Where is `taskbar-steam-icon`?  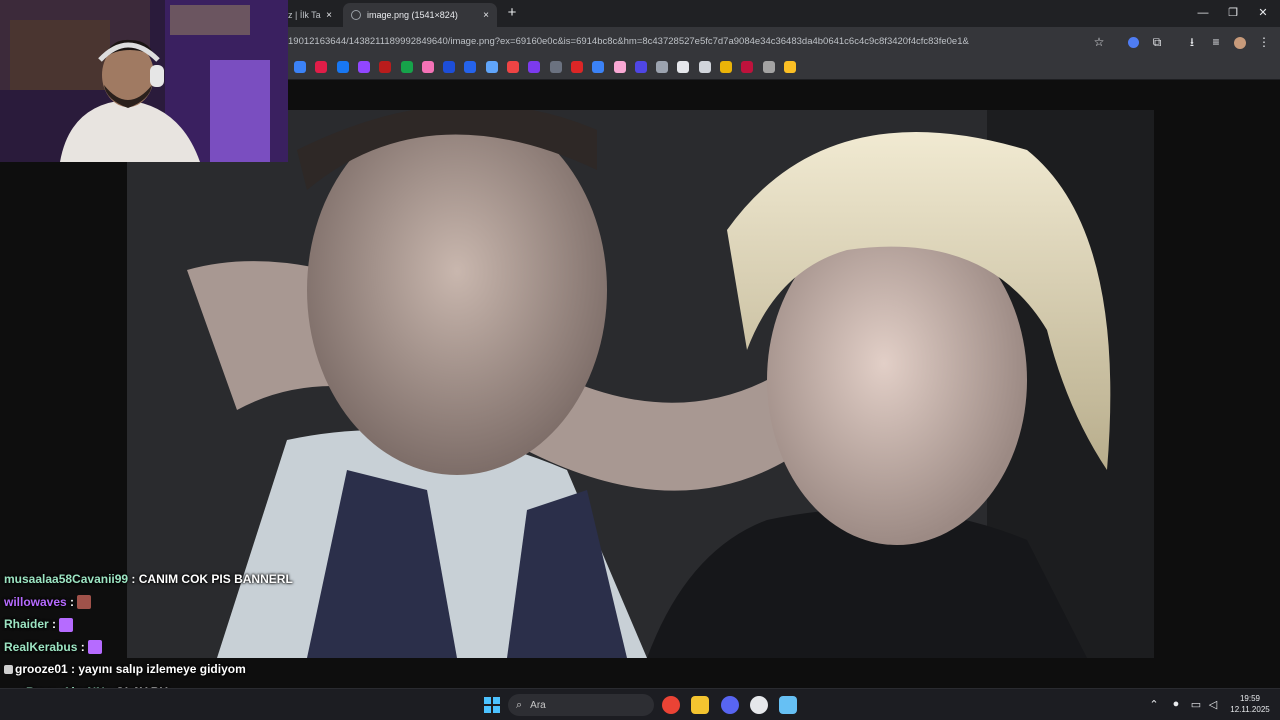 taskbar-steam-icon is located at coordinates (788, 705).